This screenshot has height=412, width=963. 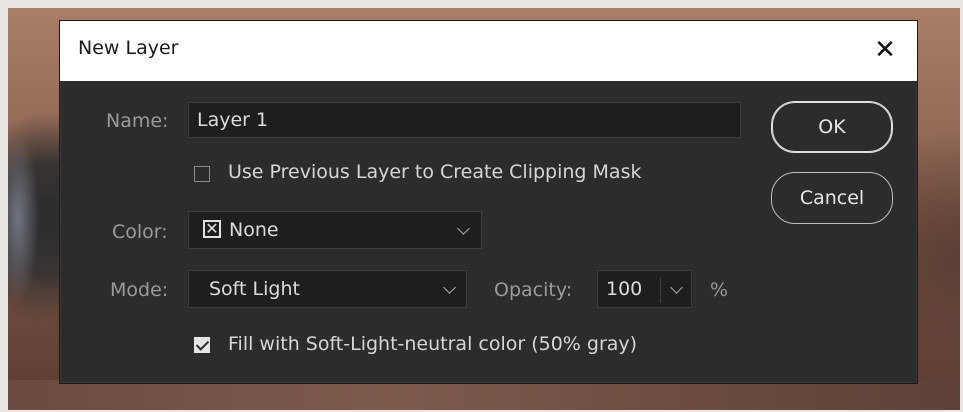 What do you see at coordinates (832, 198) in the screenshot?
I see `cancel-button: Cancel` at bounding box center [832, 198].